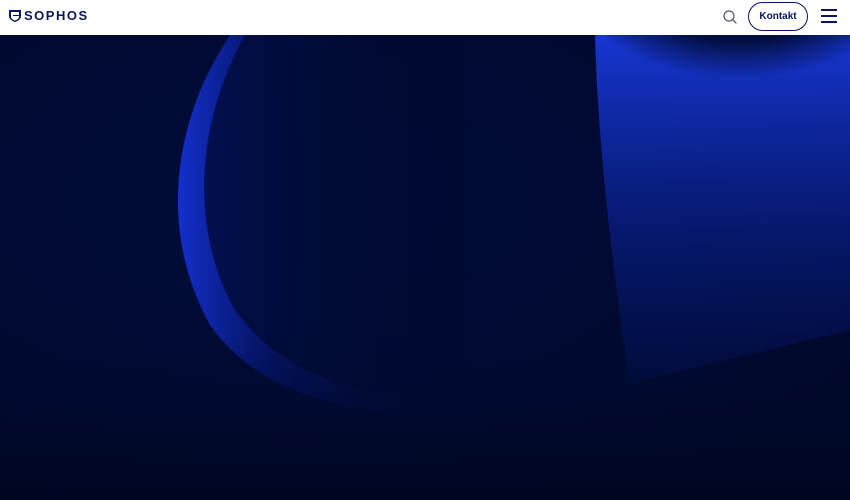 This screenshot has height=500, width=850. I want to click on sophos-logo: SOPHOS, so click(49, 16).